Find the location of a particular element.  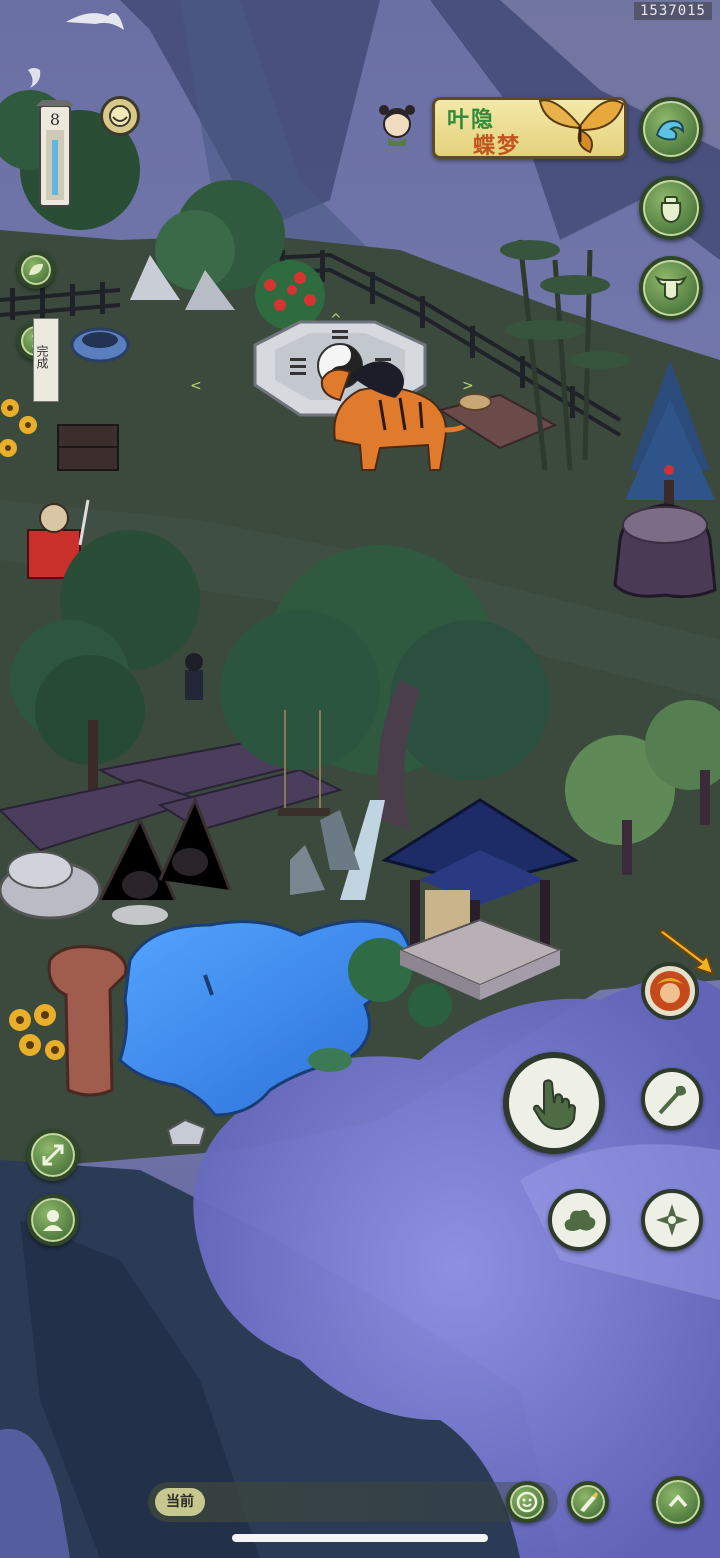

stage-counter: 8 is located at coordinates (55, 119).